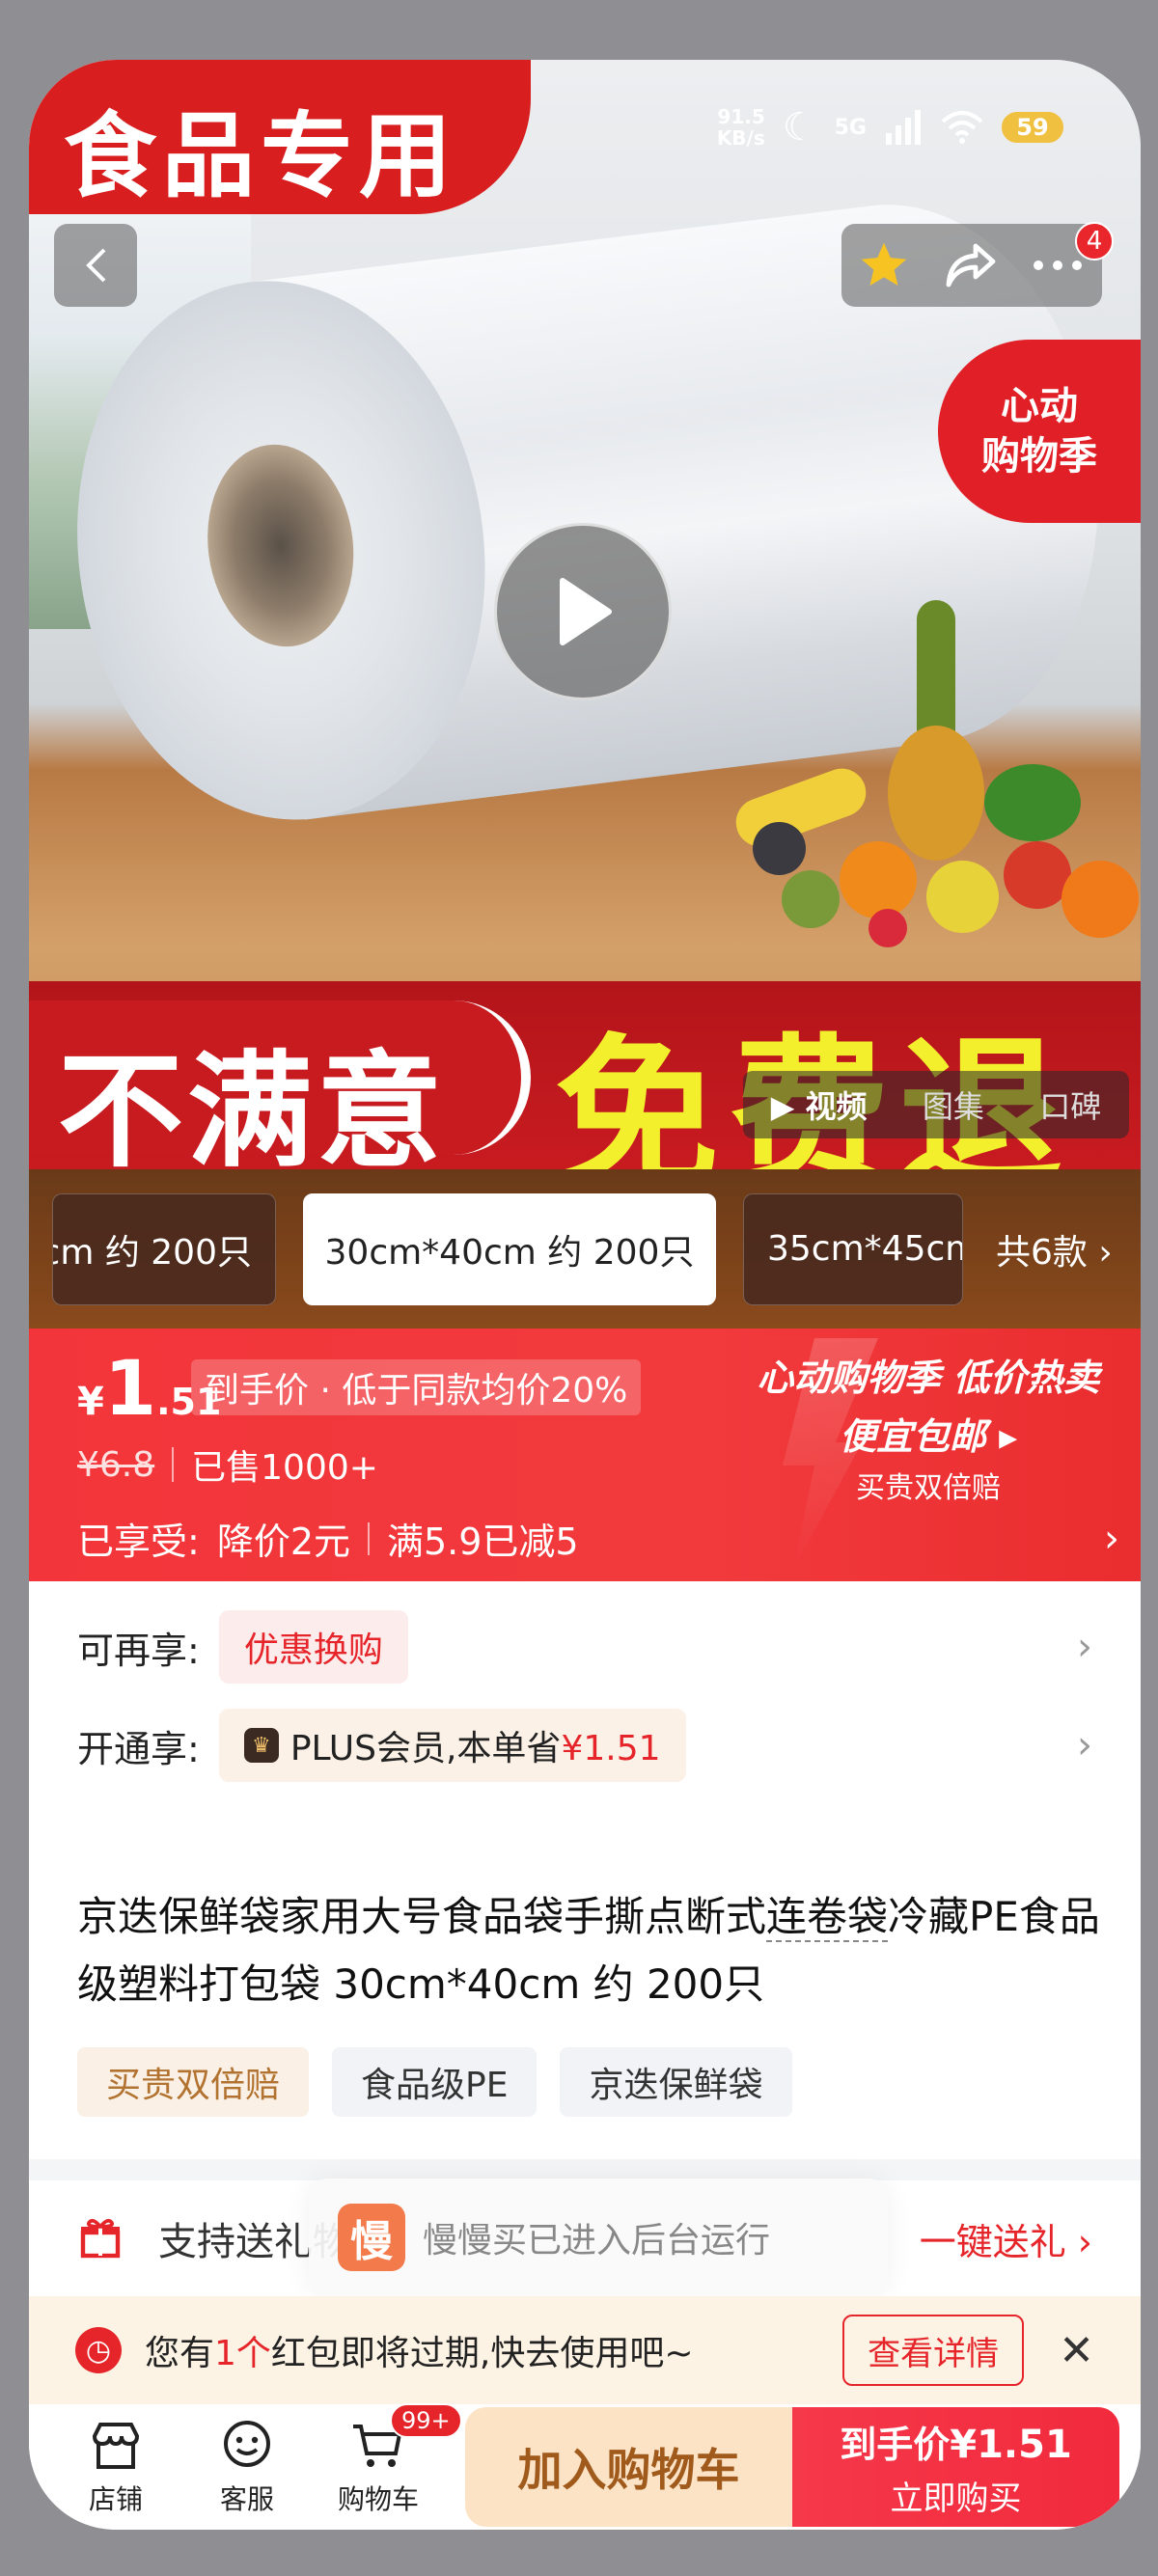  Describe the element at coordinates (676, 2082) in the screenshot. I see `tag-brand: 京迭保鲜袋` at that location.